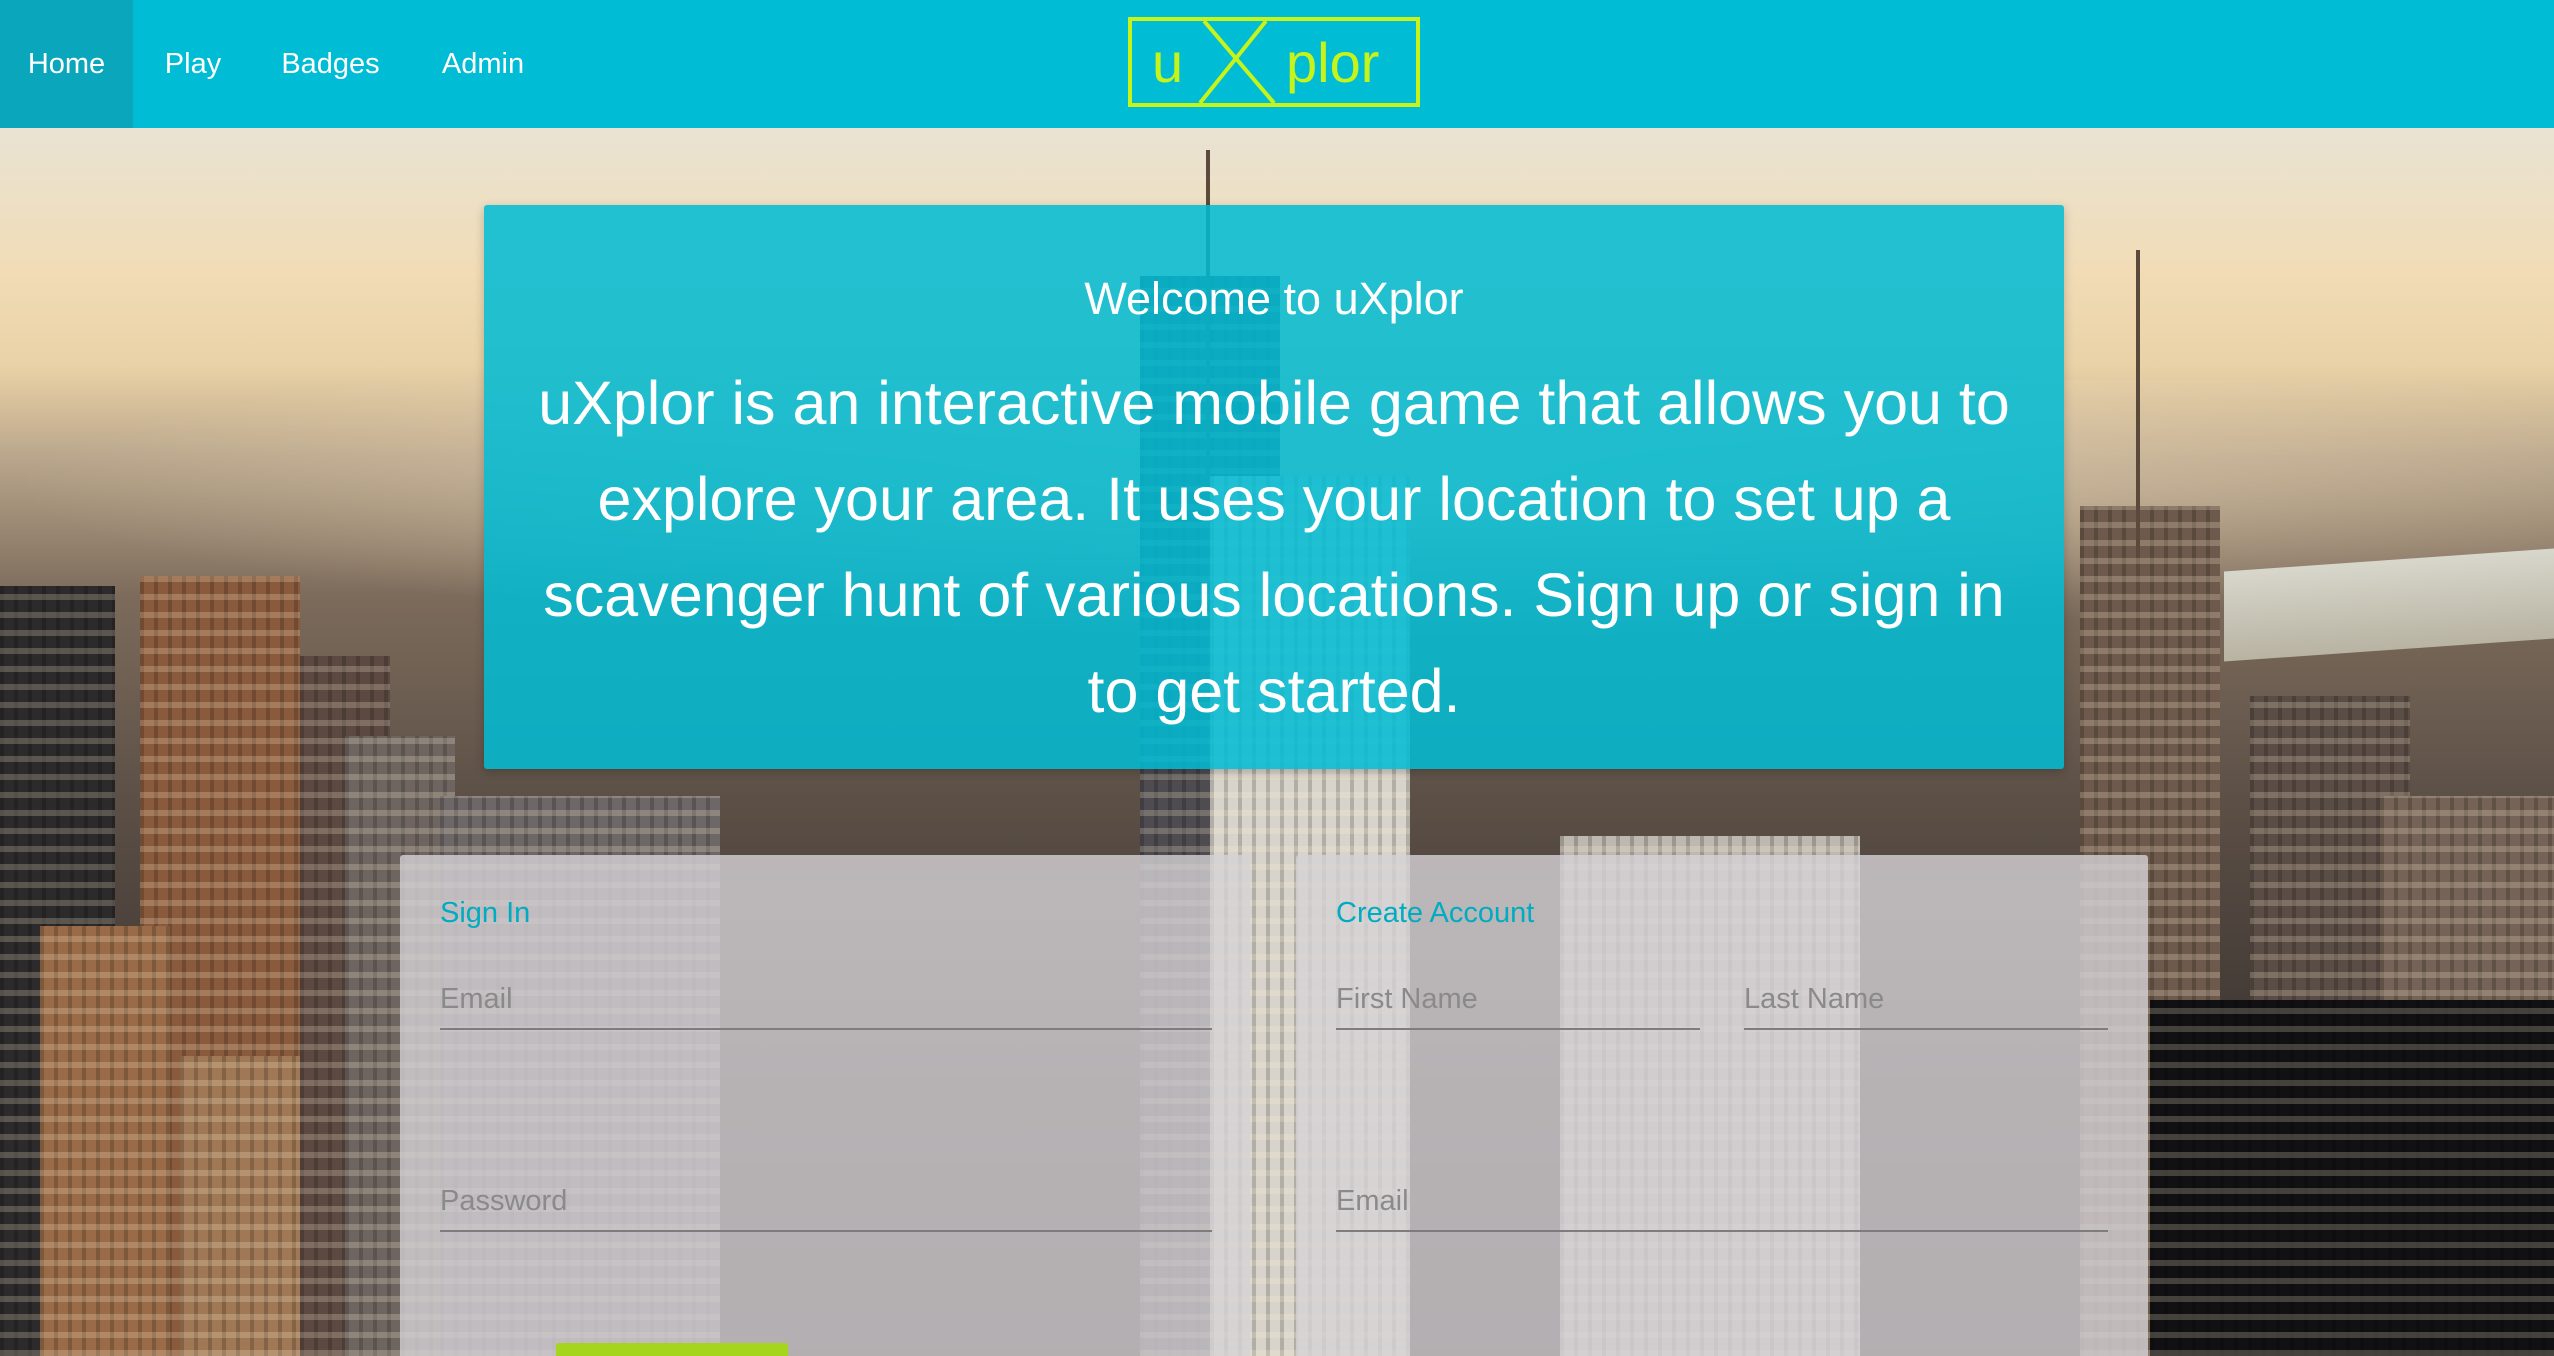 The height and width of the screenshot is (1356, 2554). I want to click on sign-in-password-input, so click(826, 1201).